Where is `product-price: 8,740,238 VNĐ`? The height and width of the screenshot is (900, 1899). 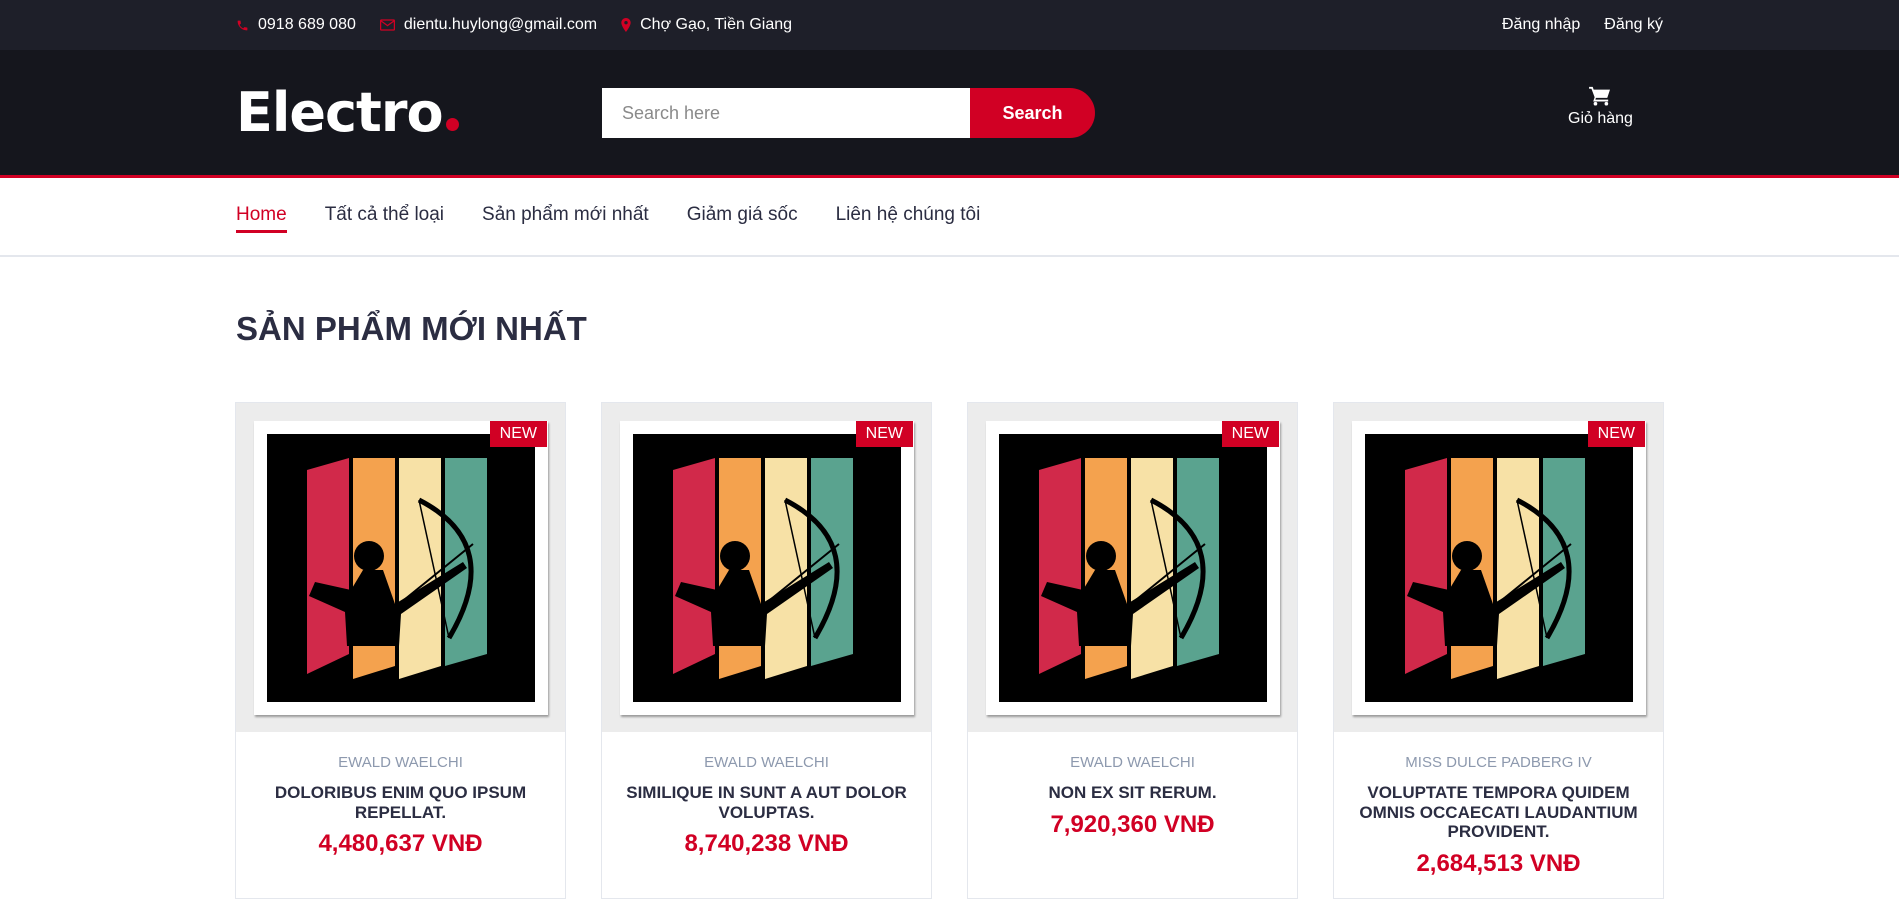 product-price: 8,740,238 VNĐ is located at coordinates (766, 844).